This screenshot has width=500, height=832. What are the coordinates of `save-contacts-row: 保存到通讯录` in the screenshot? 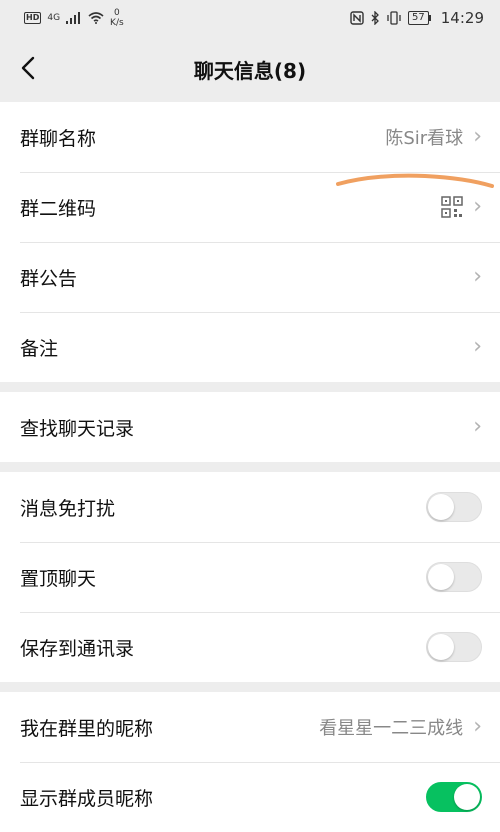 It's located at (250, 647).